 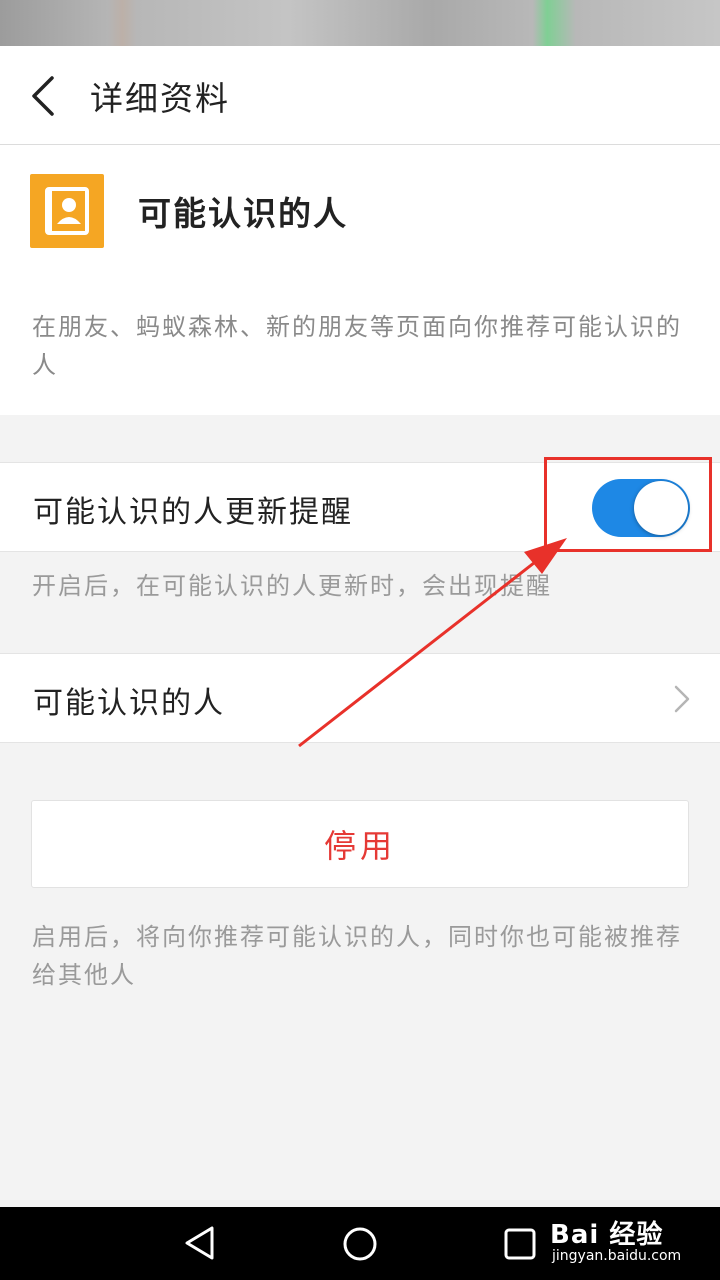 What do you see at coordinates (193, 512) in the screenshot?
I see `update-reminder-label: 可能认识的人更新提醒` at bounding box center [193, 512].